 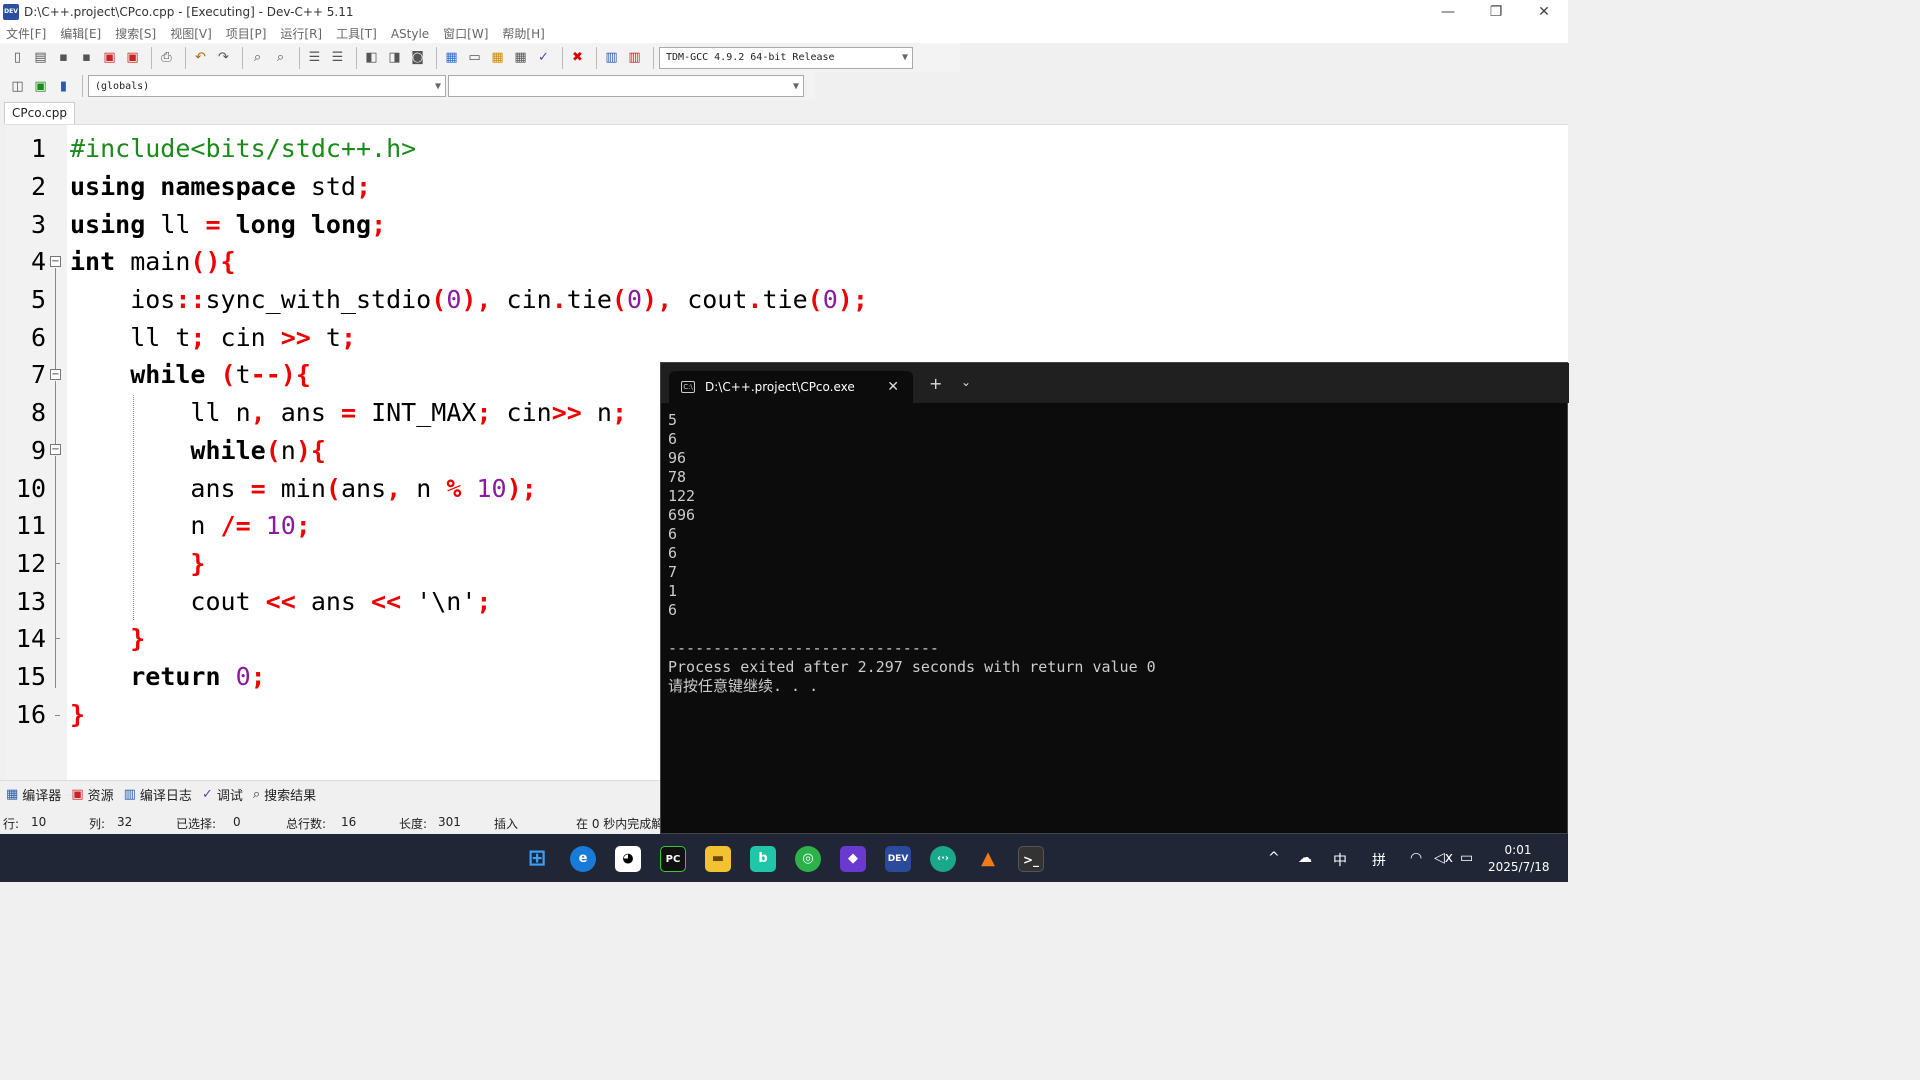 What do you see at coordinates (257, 57) in the screenshot?
I see `find-icon: ⌕` at bounding box center [257, 57].